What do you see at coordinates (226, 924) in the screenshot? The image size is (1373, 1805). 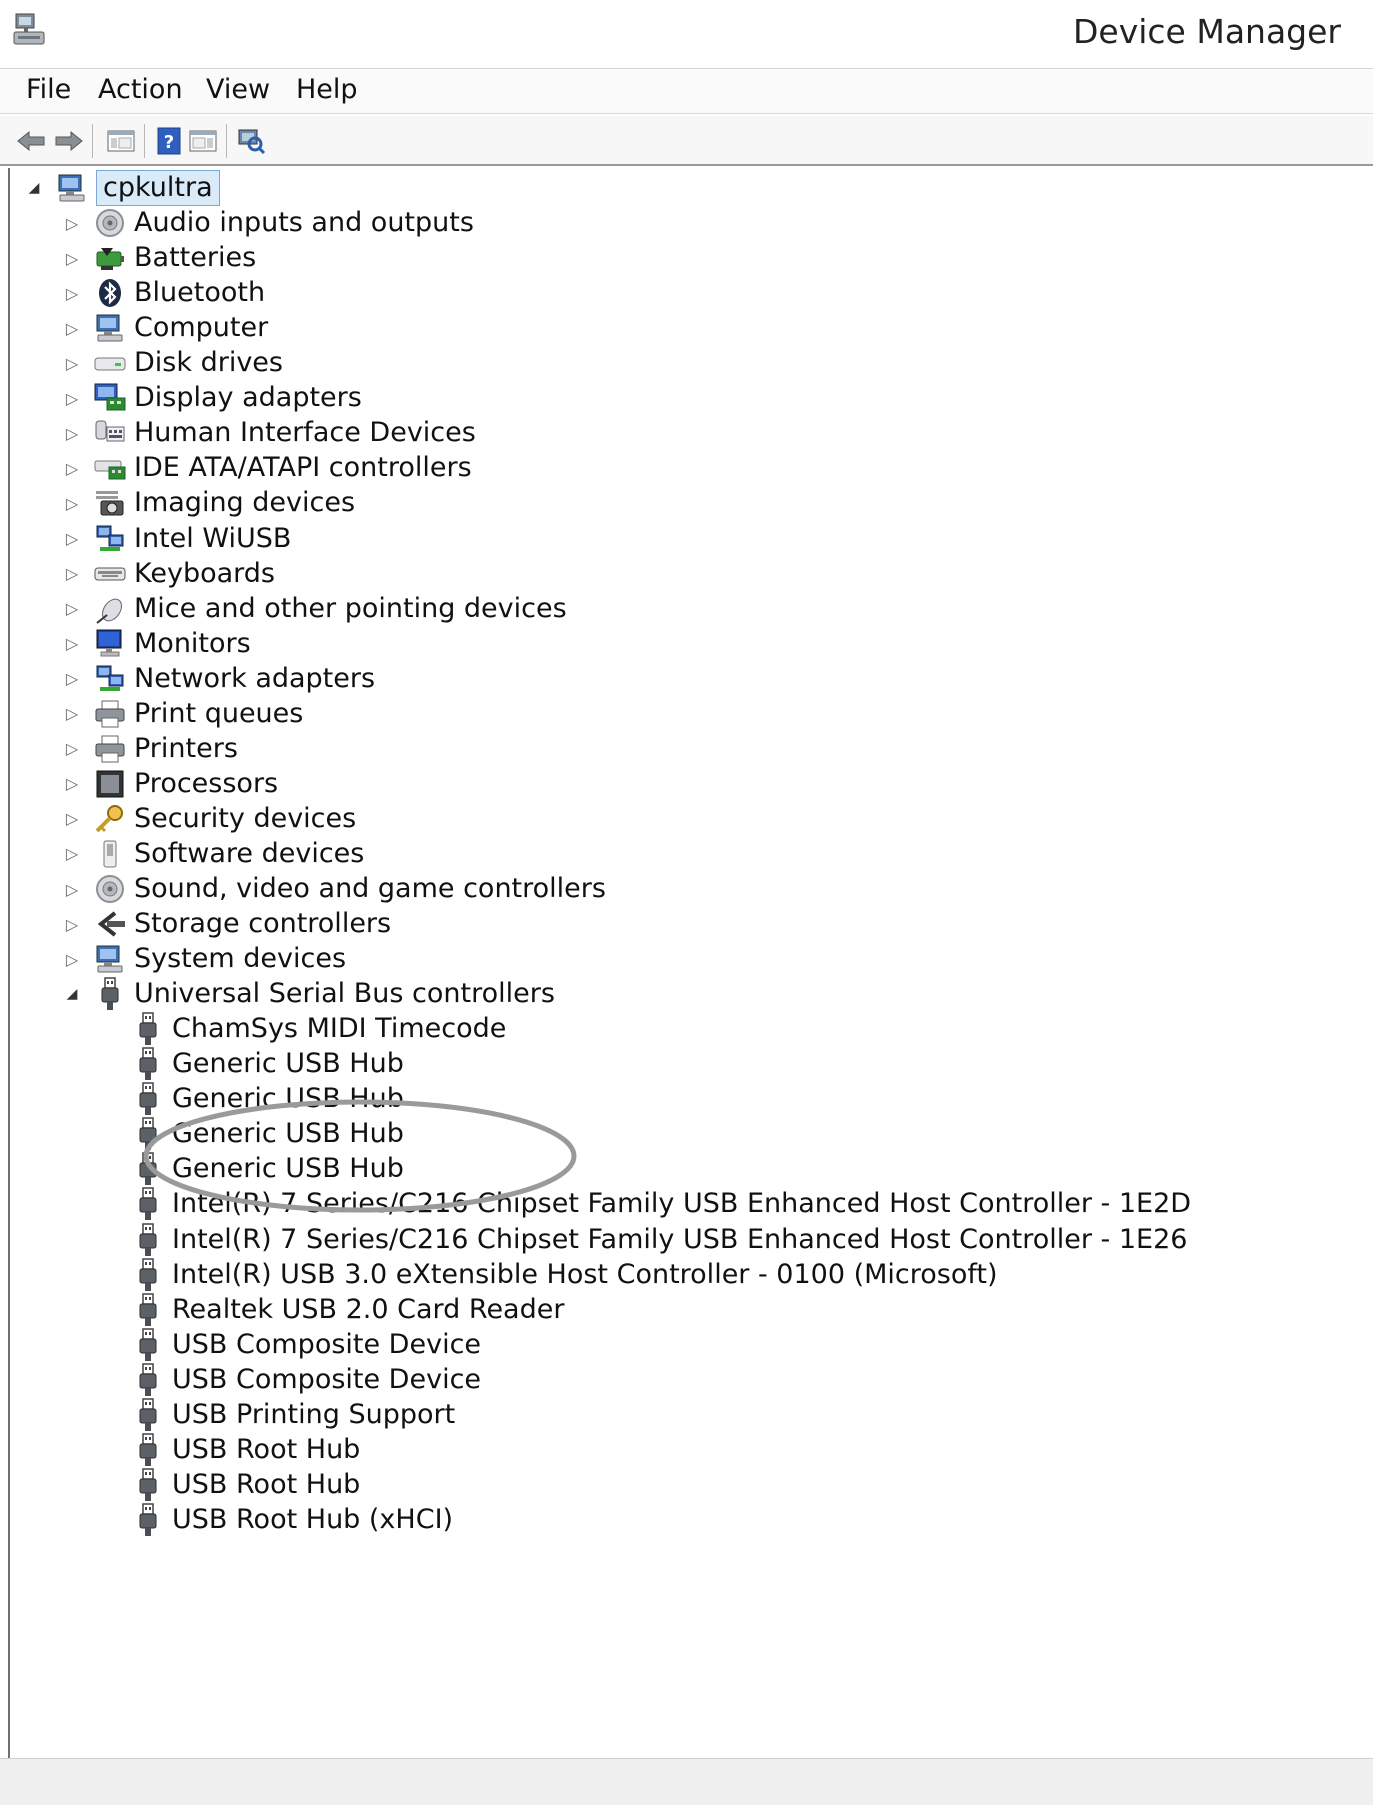 I see `tree-category-storage-controllers: ▷ Storage controllers` at bounding box center [226, 924].